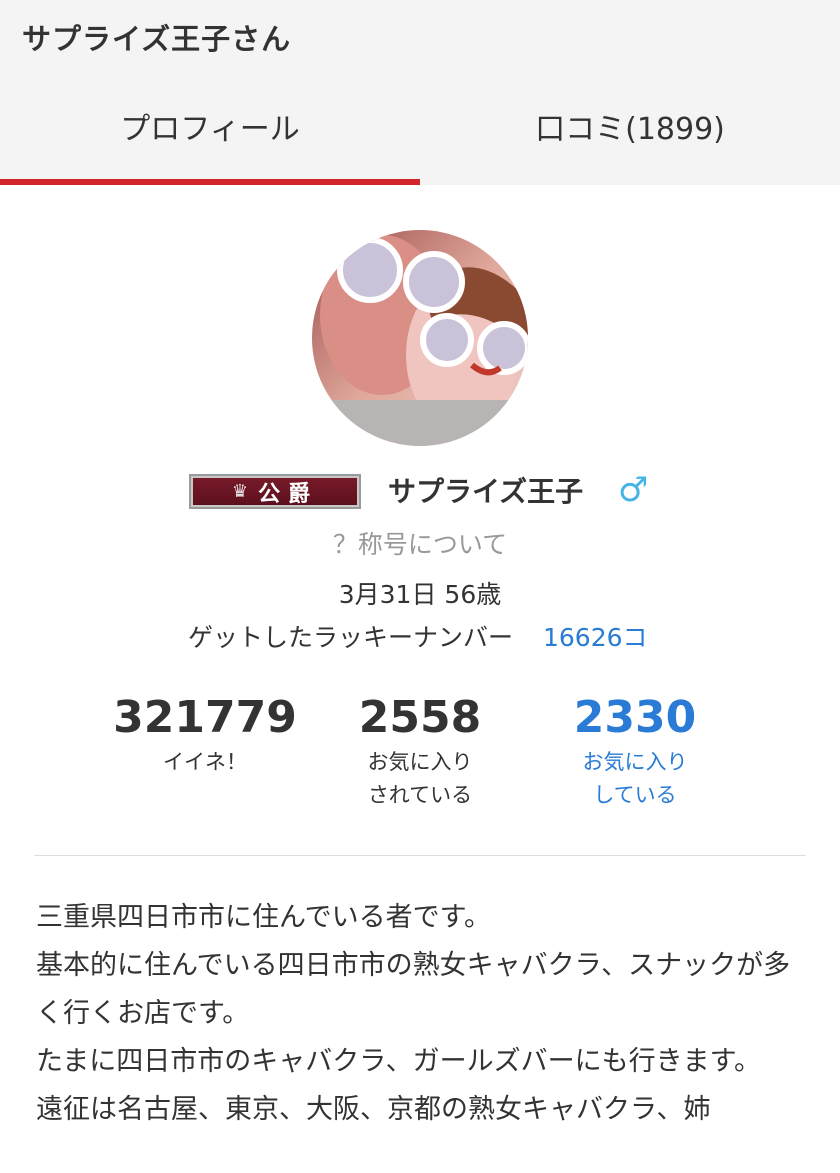 The height and width of the screenshot is (1173, 840). What do you see at coordinates (398, 1061) in the screenshot?
I see `bio-paragraph: たまに四日市市のキャバクラ、ガールズバーにも行きます。` at bounding box center [398, 1061].